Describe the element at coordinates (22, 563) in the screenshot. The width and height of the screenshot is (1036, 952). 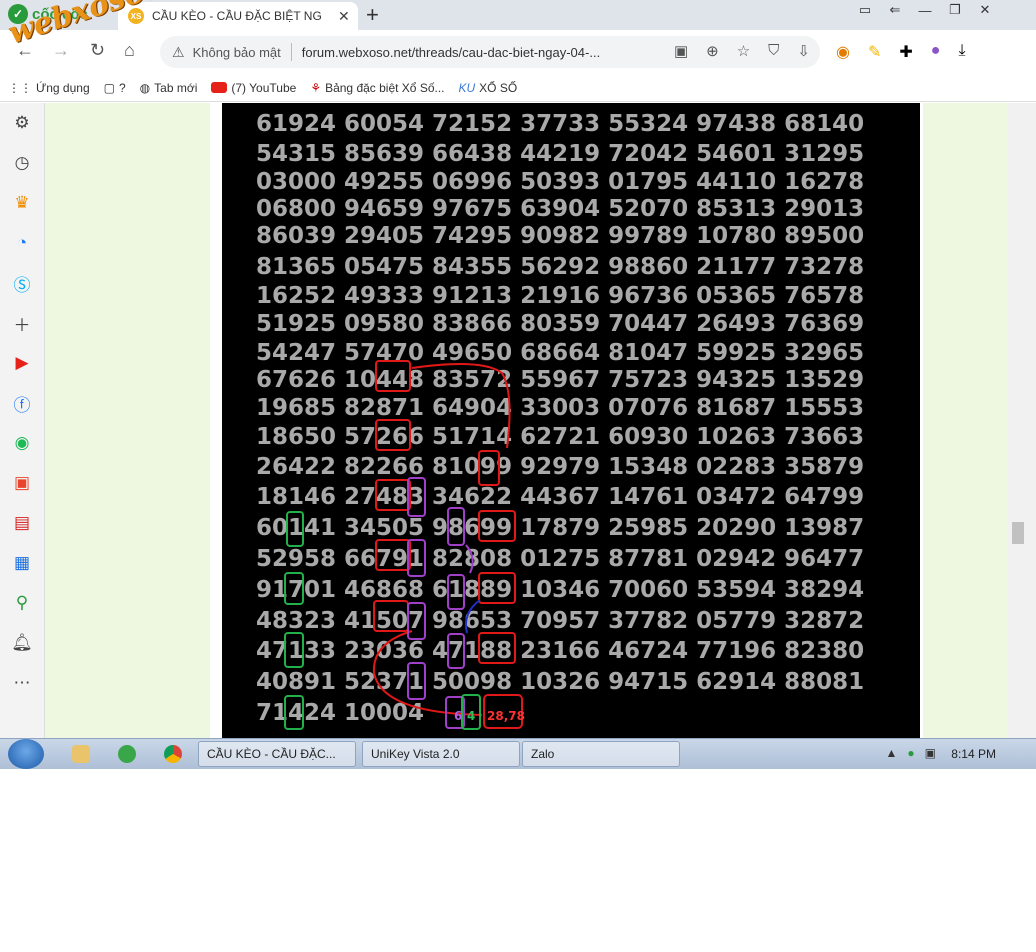
I see `tiki-icon: ▦` at that location.